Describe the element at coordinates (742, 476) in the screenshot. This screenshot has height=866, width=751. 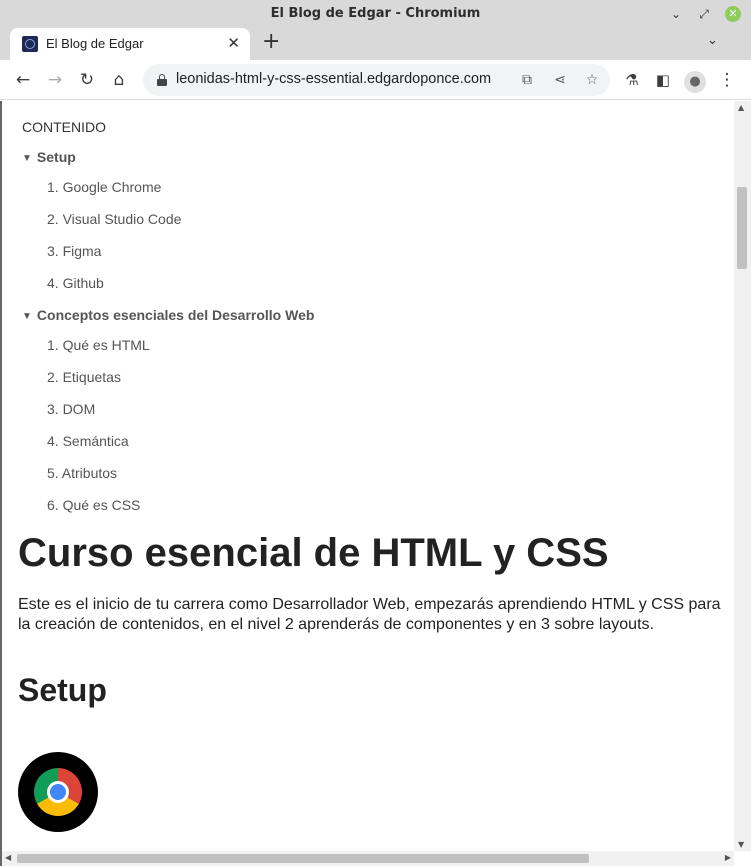
I see `vertical-scrollbar: ▲ ▼` at that location.